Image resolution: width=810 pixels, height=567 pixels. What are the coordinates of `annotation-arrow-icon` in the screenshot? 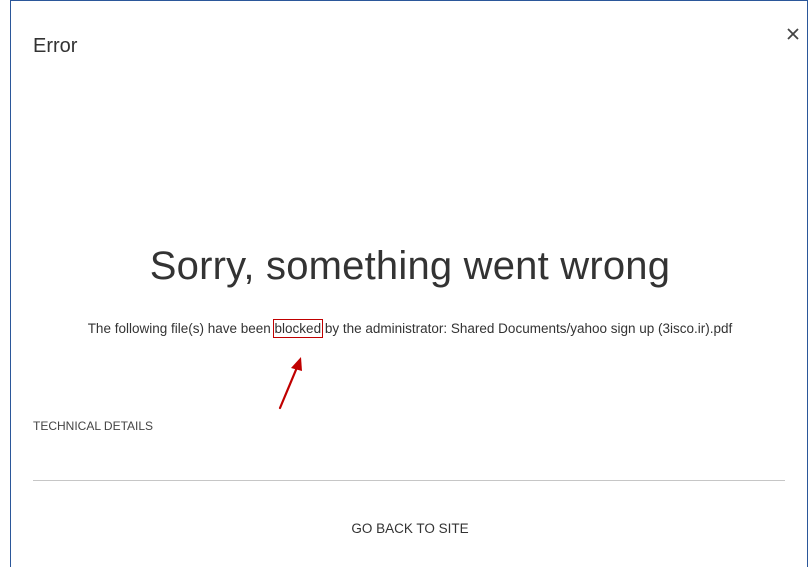 It's located at (290, 383).